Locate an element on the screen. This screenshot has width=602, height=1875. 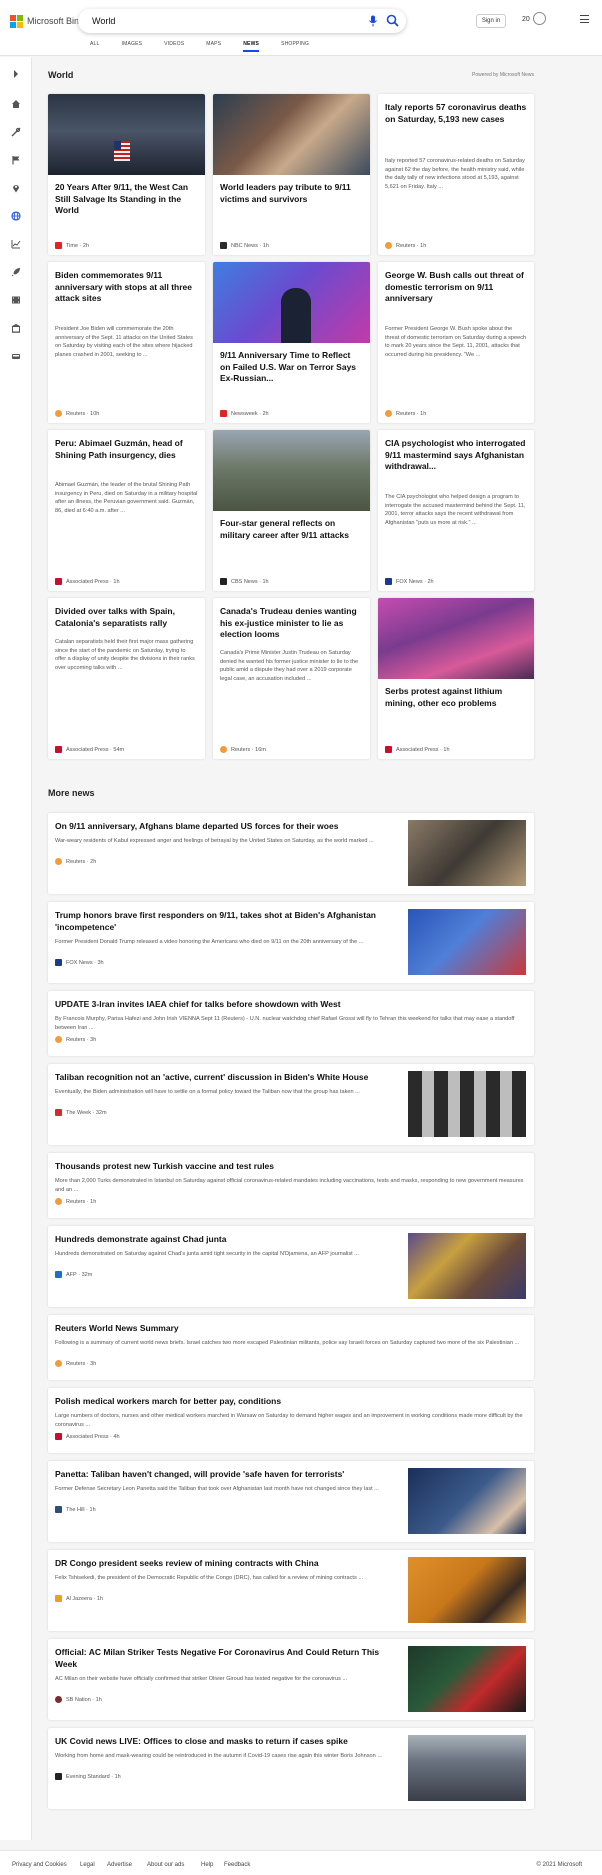
footer-link-advertise: Advertise is located at coordinates (119, 1865).